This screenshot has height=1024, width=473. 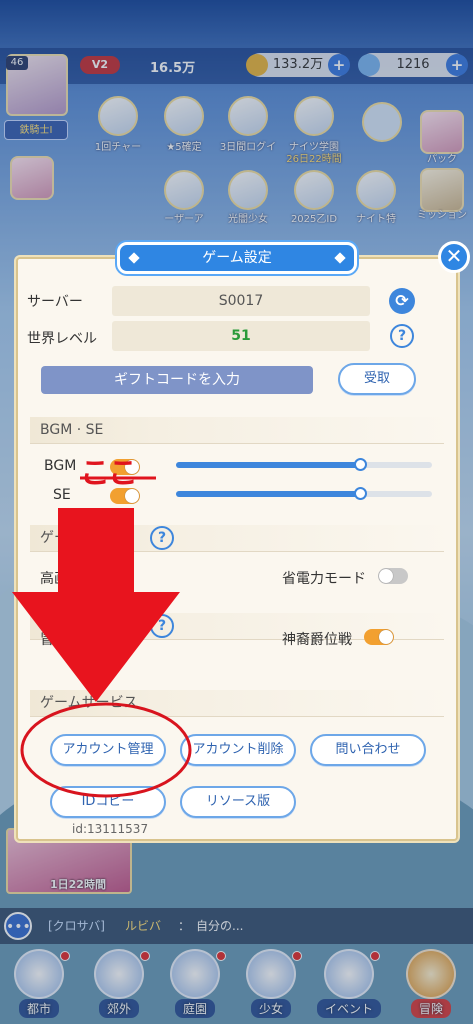 I want to click on annotation-overlay, so click(x=102, y=637).